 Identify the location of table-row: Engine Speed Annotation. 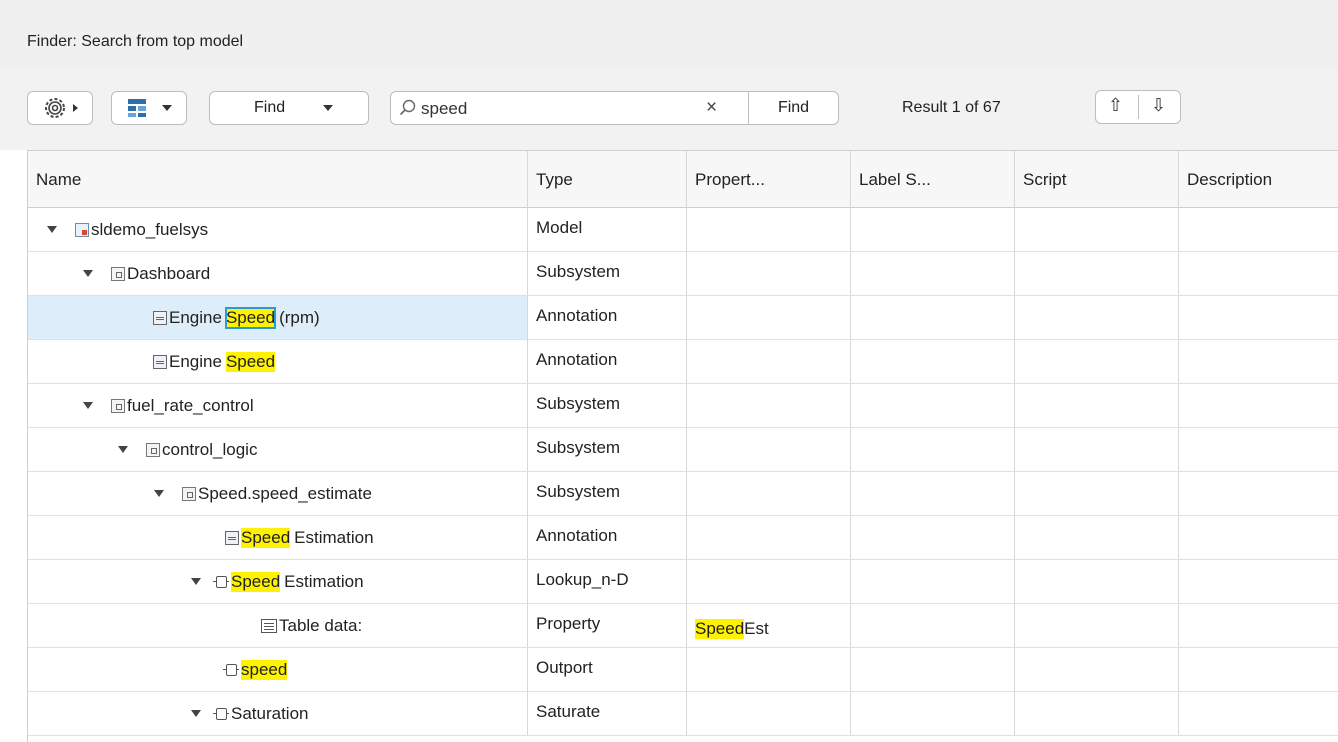
(683, 362).